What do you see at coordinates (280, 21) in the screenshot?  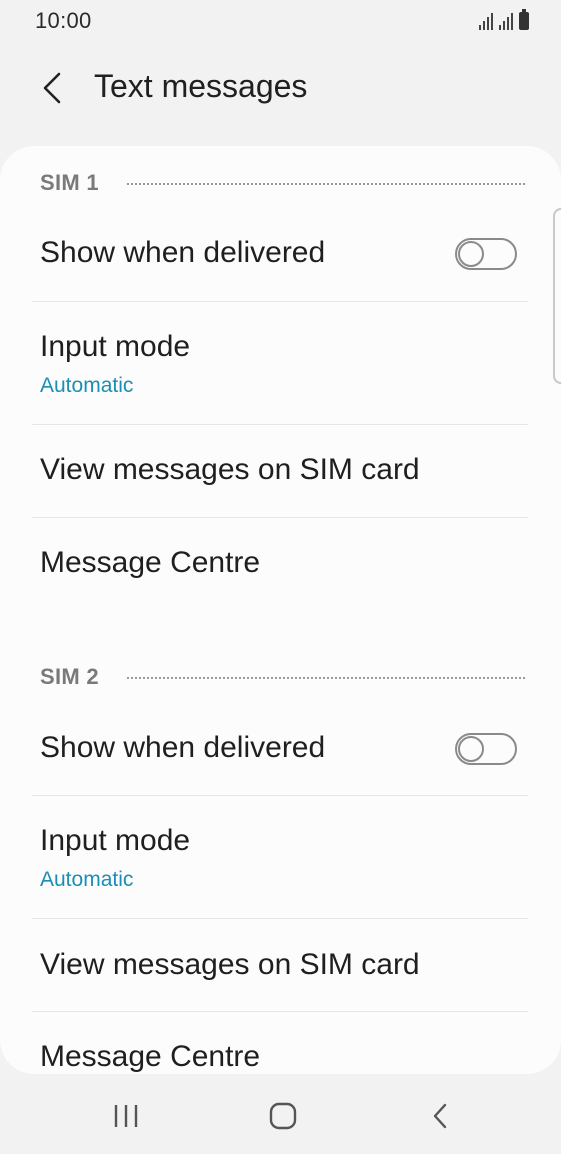 I see `status-bar: 10:00` at bounding box center [280, 21].